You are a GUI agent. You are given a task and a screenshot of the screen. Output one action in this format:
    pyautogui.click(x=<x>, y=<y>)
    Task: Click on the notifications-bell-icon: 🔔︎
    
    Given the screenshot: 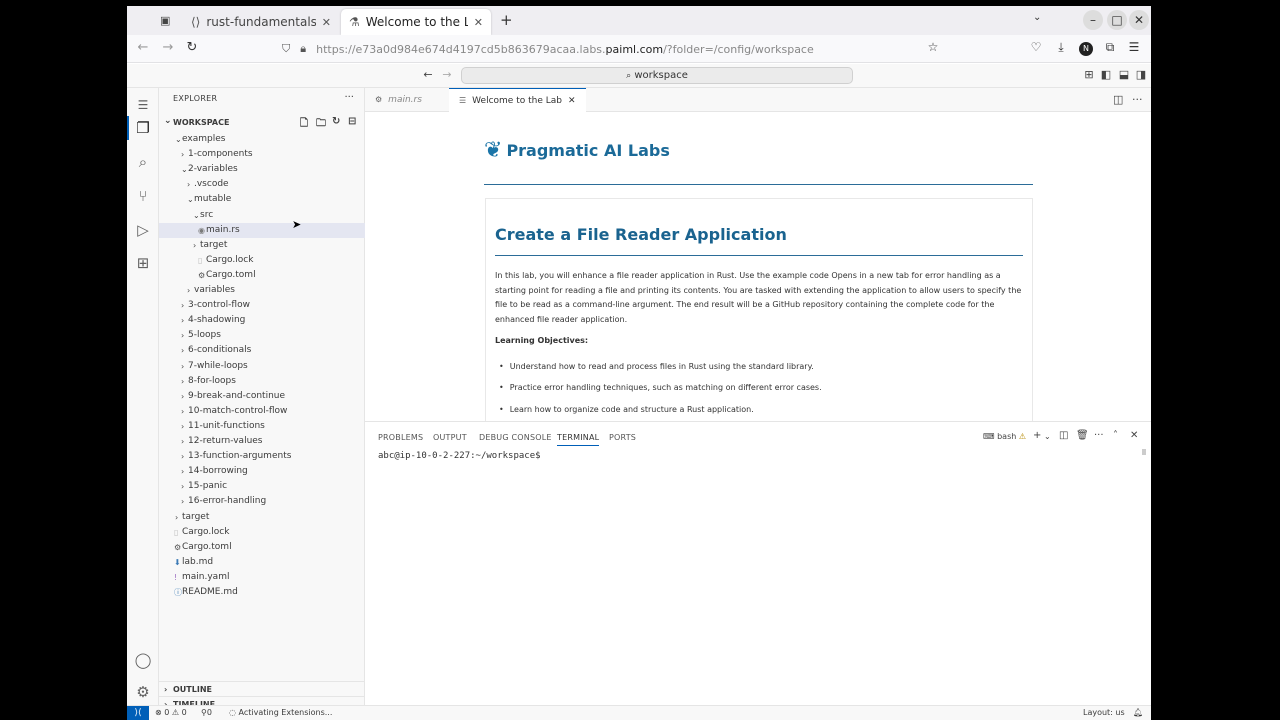 What is the action you would take?
    pyautogui.click(x=1138, y=712)
    